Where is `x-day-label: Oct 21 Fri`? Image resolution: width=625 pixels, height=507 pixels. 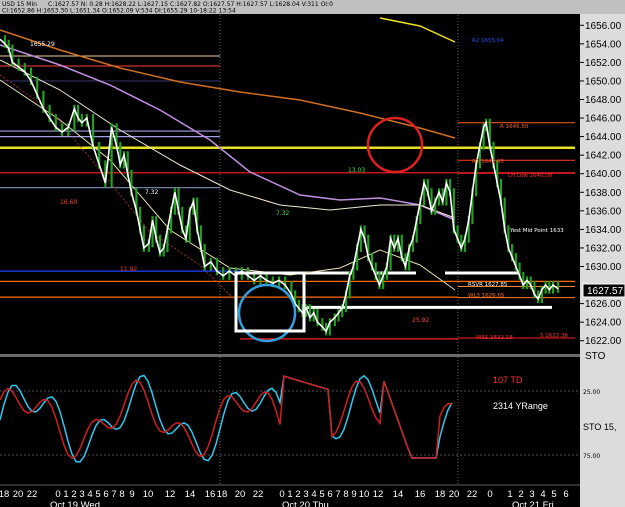
x-day-label: Oct 21 Fri is located at coordinates (533, 503).